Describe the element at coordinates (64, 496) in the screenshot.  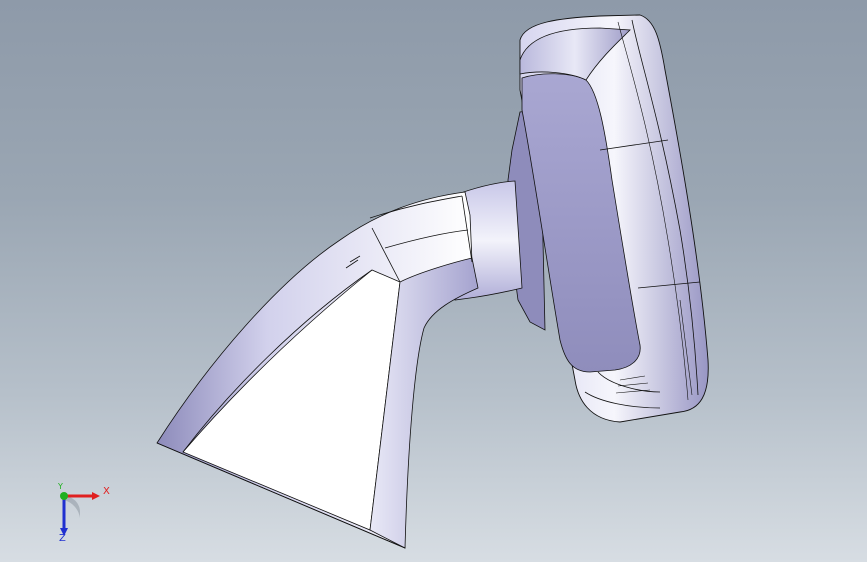
I see `y-axis-dot` at that location.